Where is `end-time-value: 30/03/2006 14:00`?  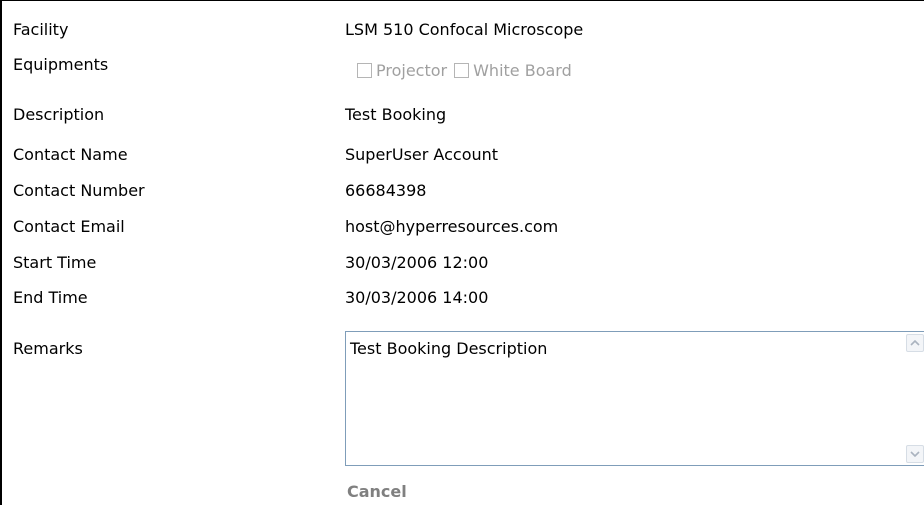 end-time-value: 30/03/2006 14:00 is located at coordinates (417, 297).